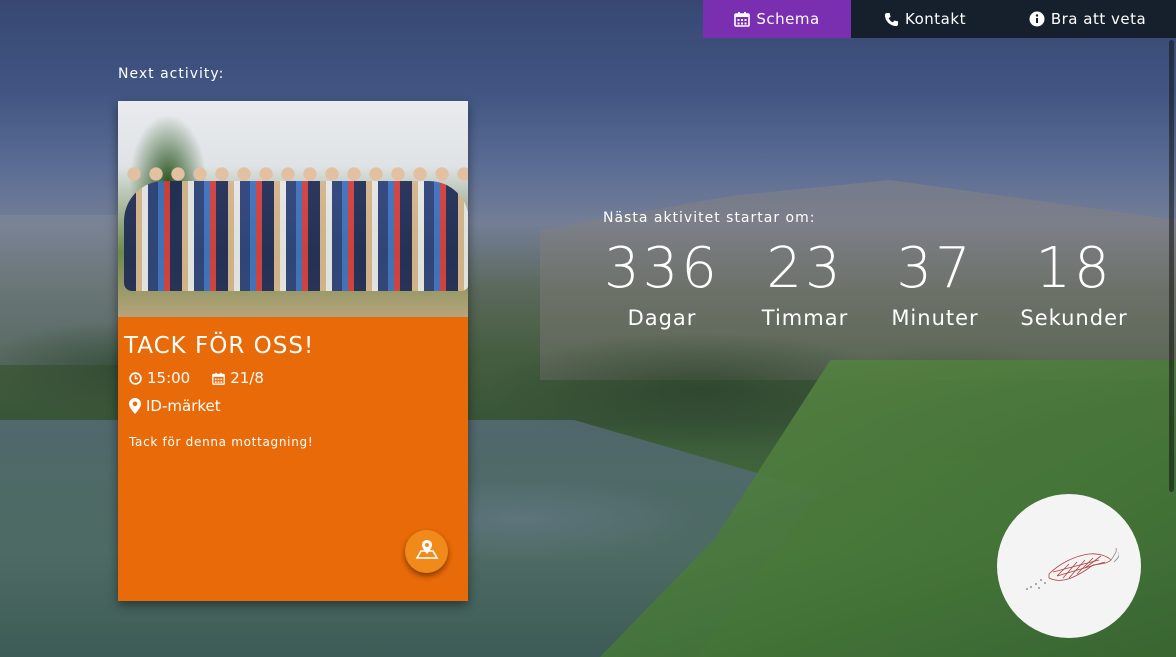  What do you see at coordinates (135, 406) in the screenshot?
I see `map-marker-icon` at bounding box center [135, 406].